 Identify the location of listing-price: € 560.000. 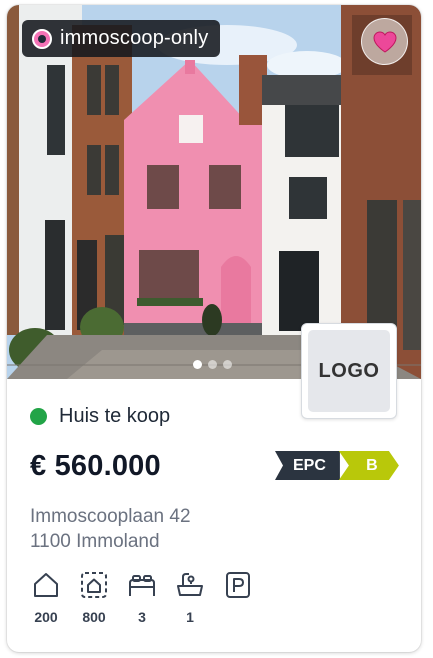
(95, 466).